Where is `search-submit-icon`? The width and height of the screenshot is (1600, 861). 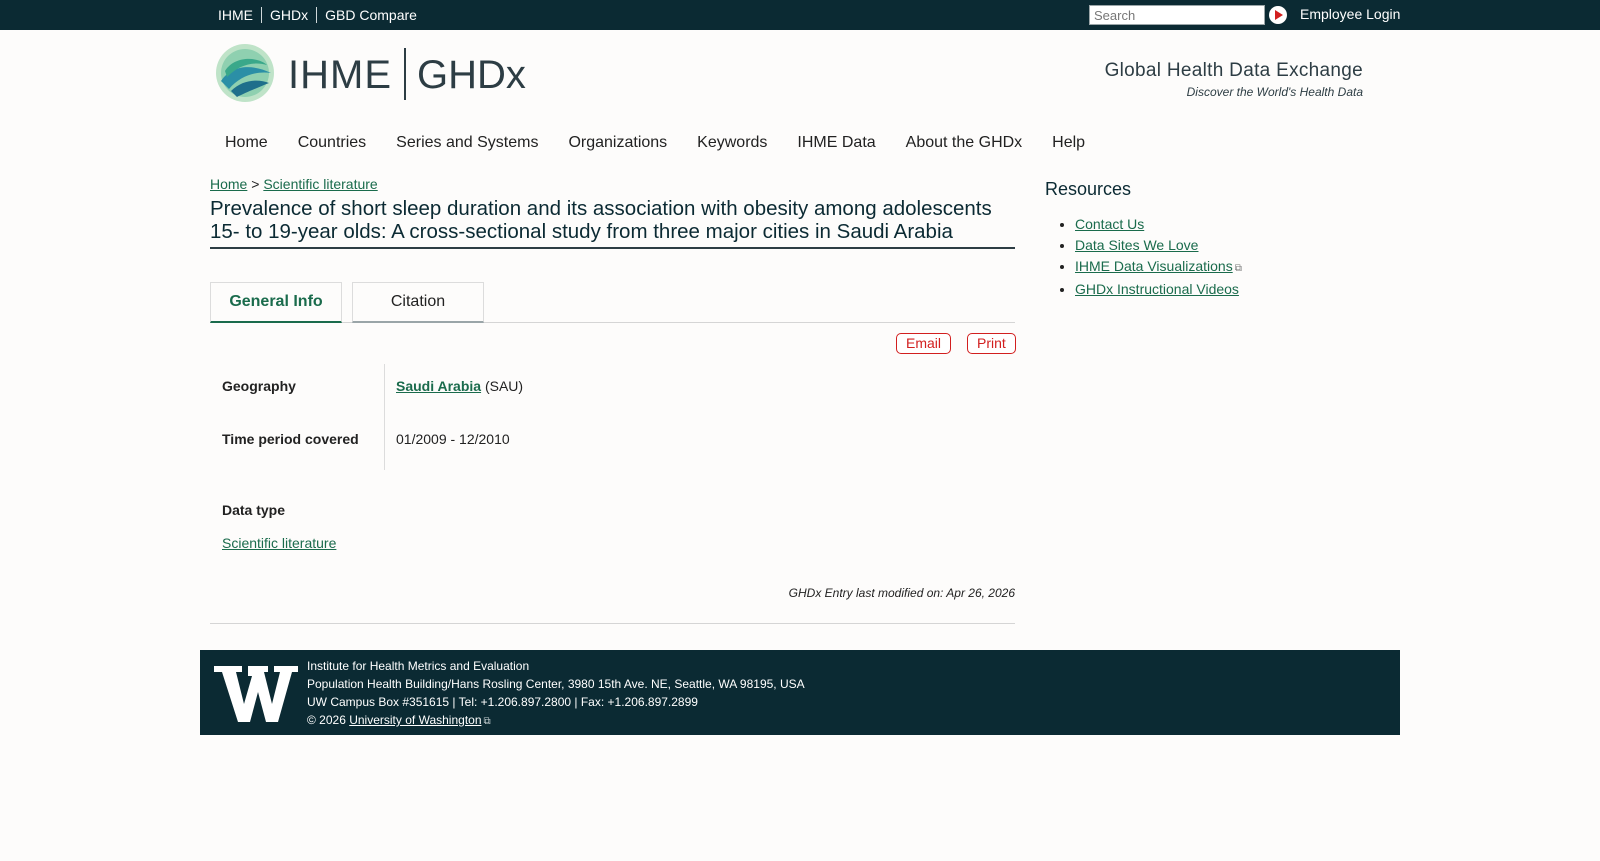 search-submit-icon is located at coordinates (1278, 15).